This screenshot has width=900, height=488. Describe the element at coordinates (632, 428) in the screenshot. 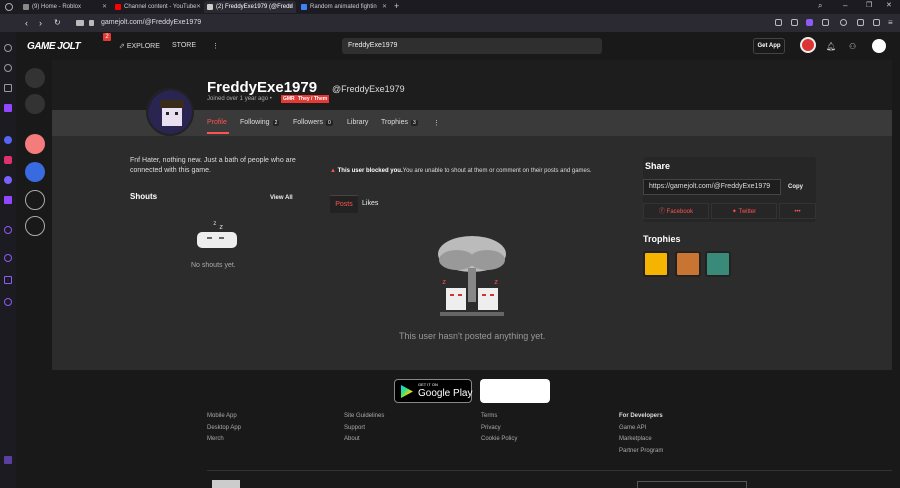

I see `footer-link: Game API` at that location.